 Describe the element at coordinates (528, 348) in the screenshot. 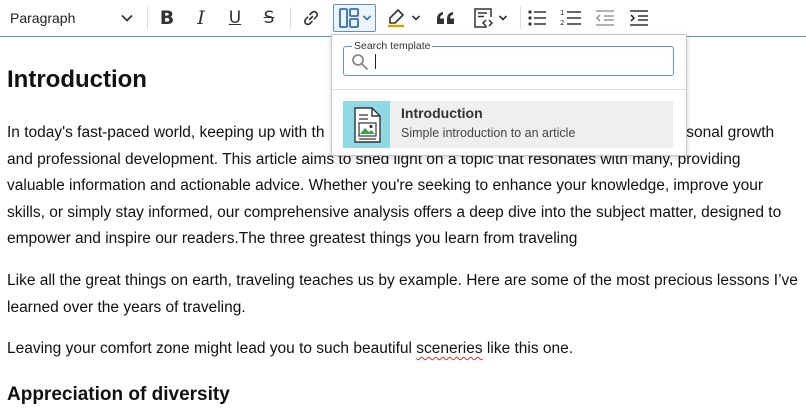

I see `paragraph-comfort-zone-end: like this one.` at that location.